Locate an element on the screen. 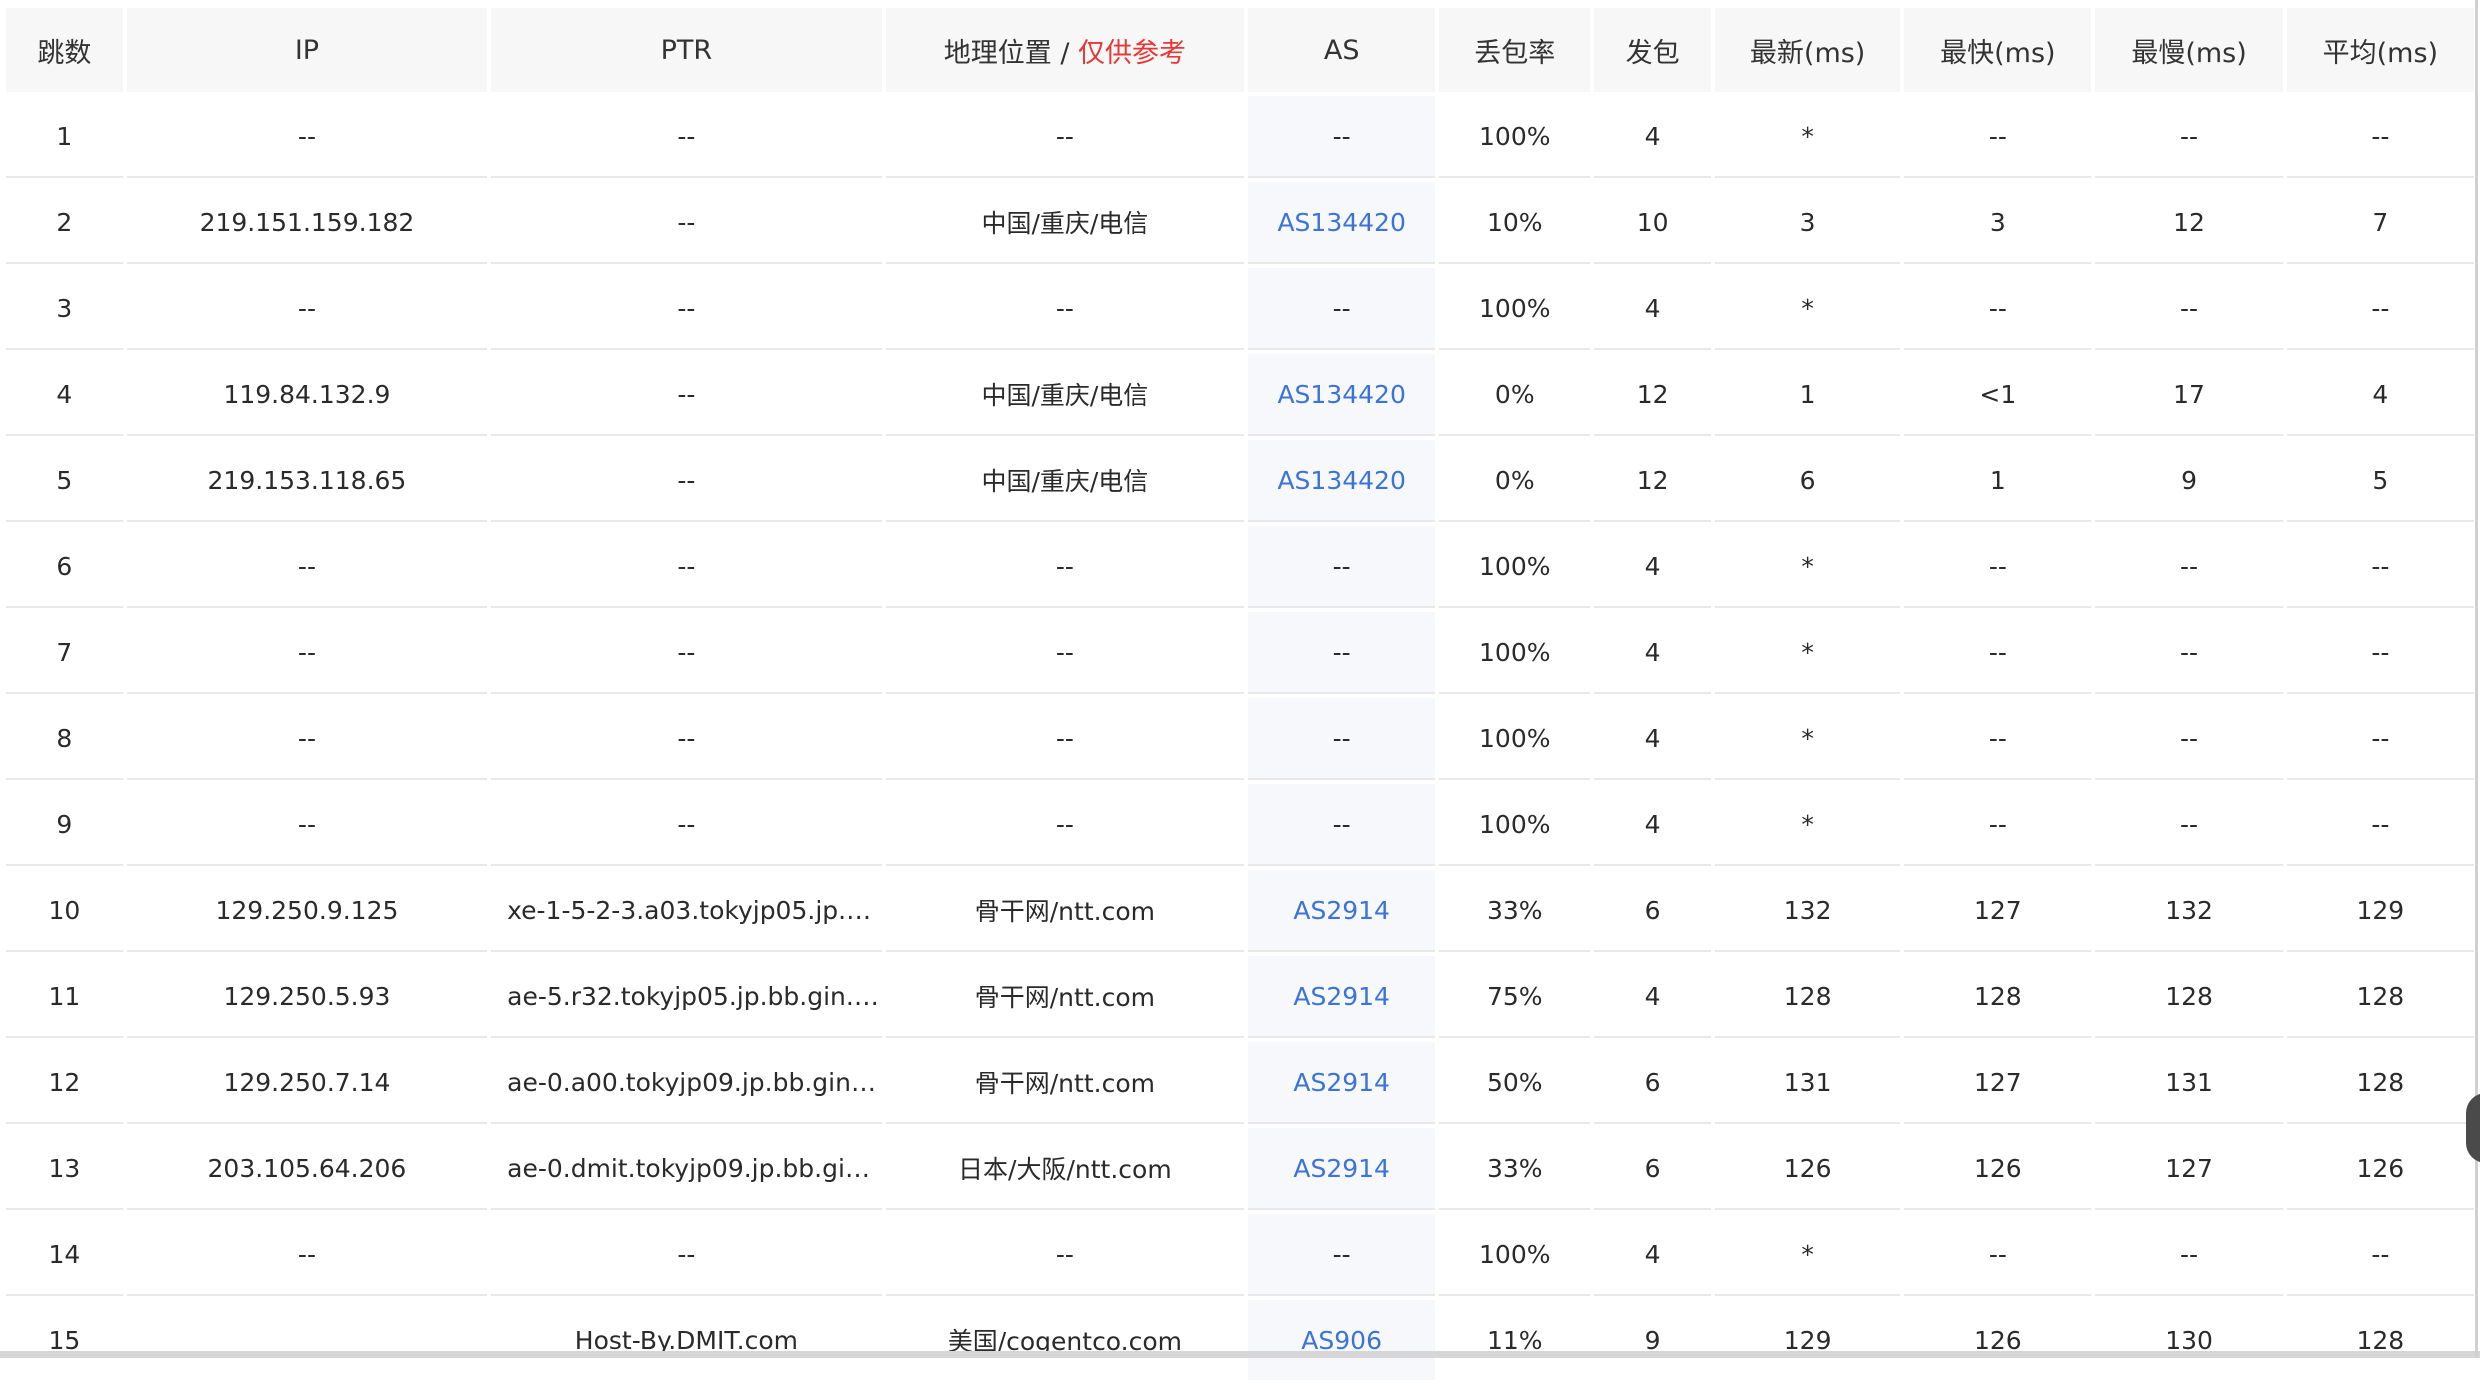 The image size is (2480, 1384). cell-worst: 12 is located at coordinates (2189, 223).